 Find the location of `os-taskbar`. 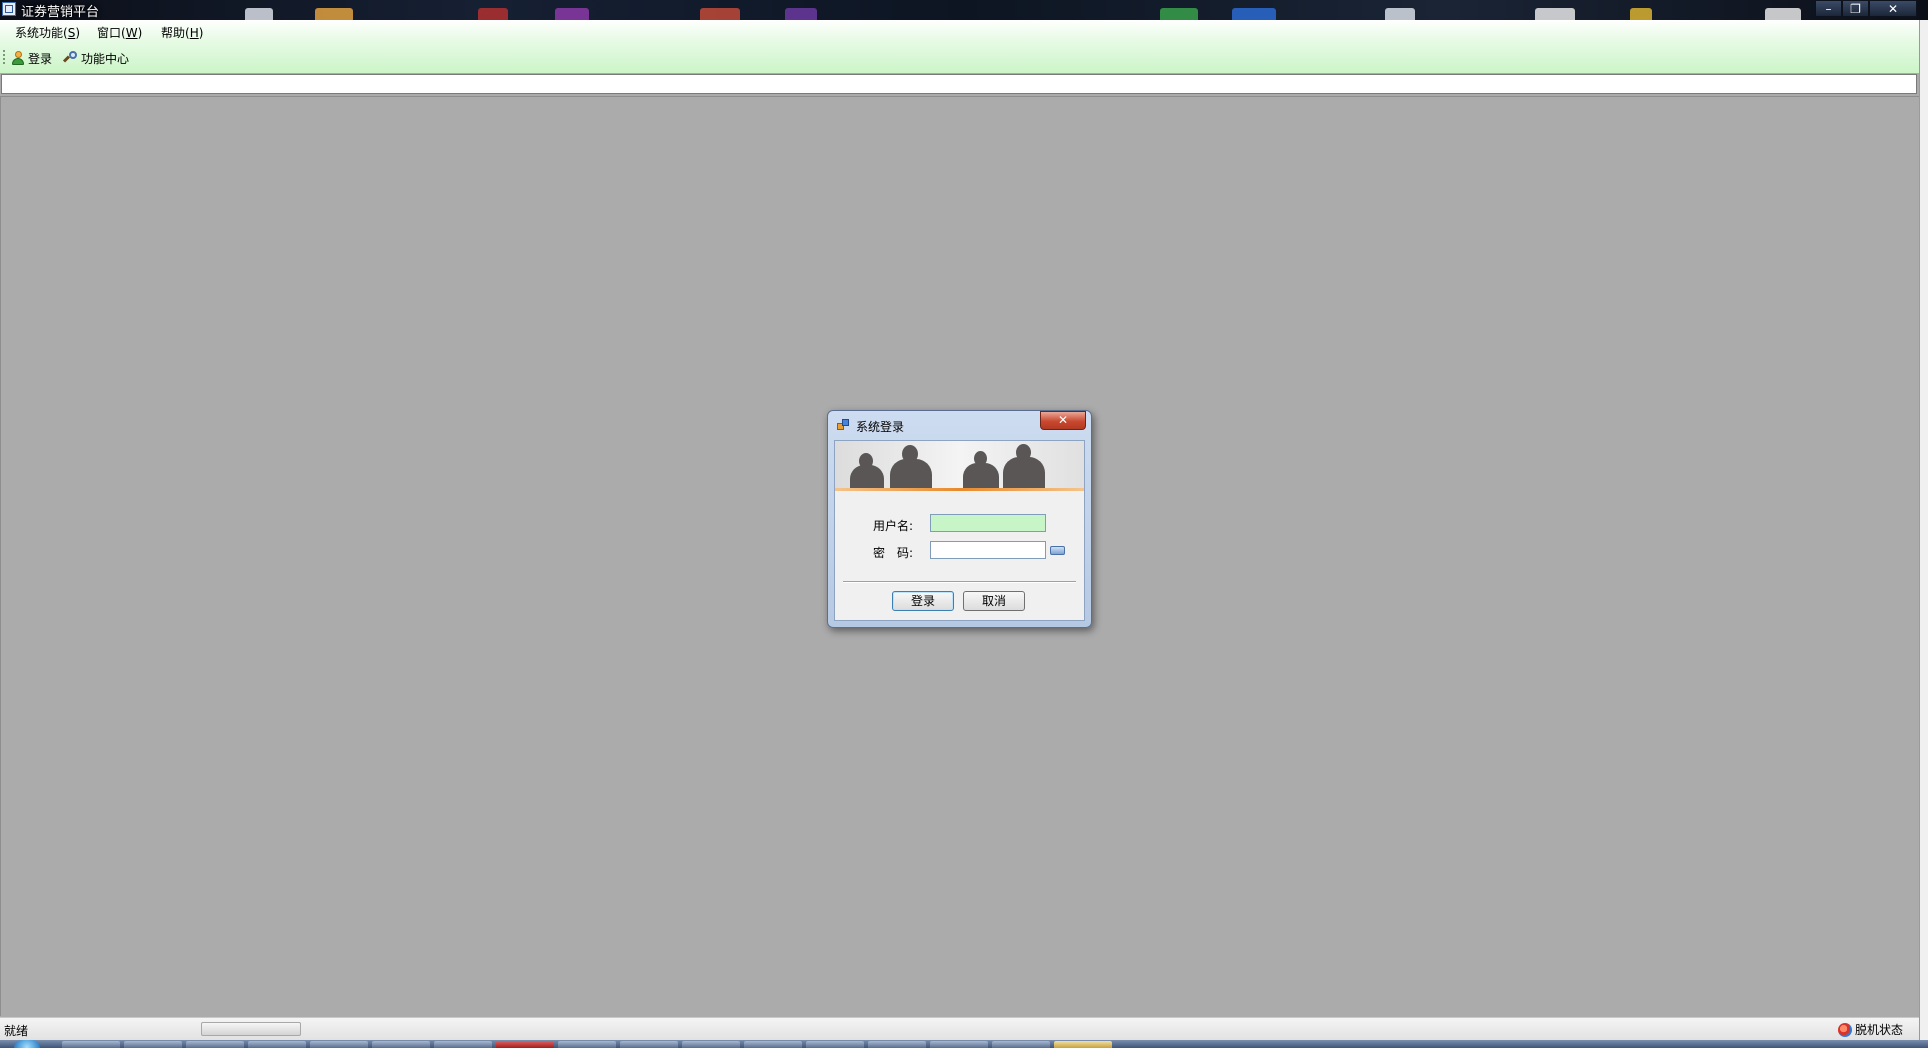

os-taskbar is located at coordinates (964, 1044).